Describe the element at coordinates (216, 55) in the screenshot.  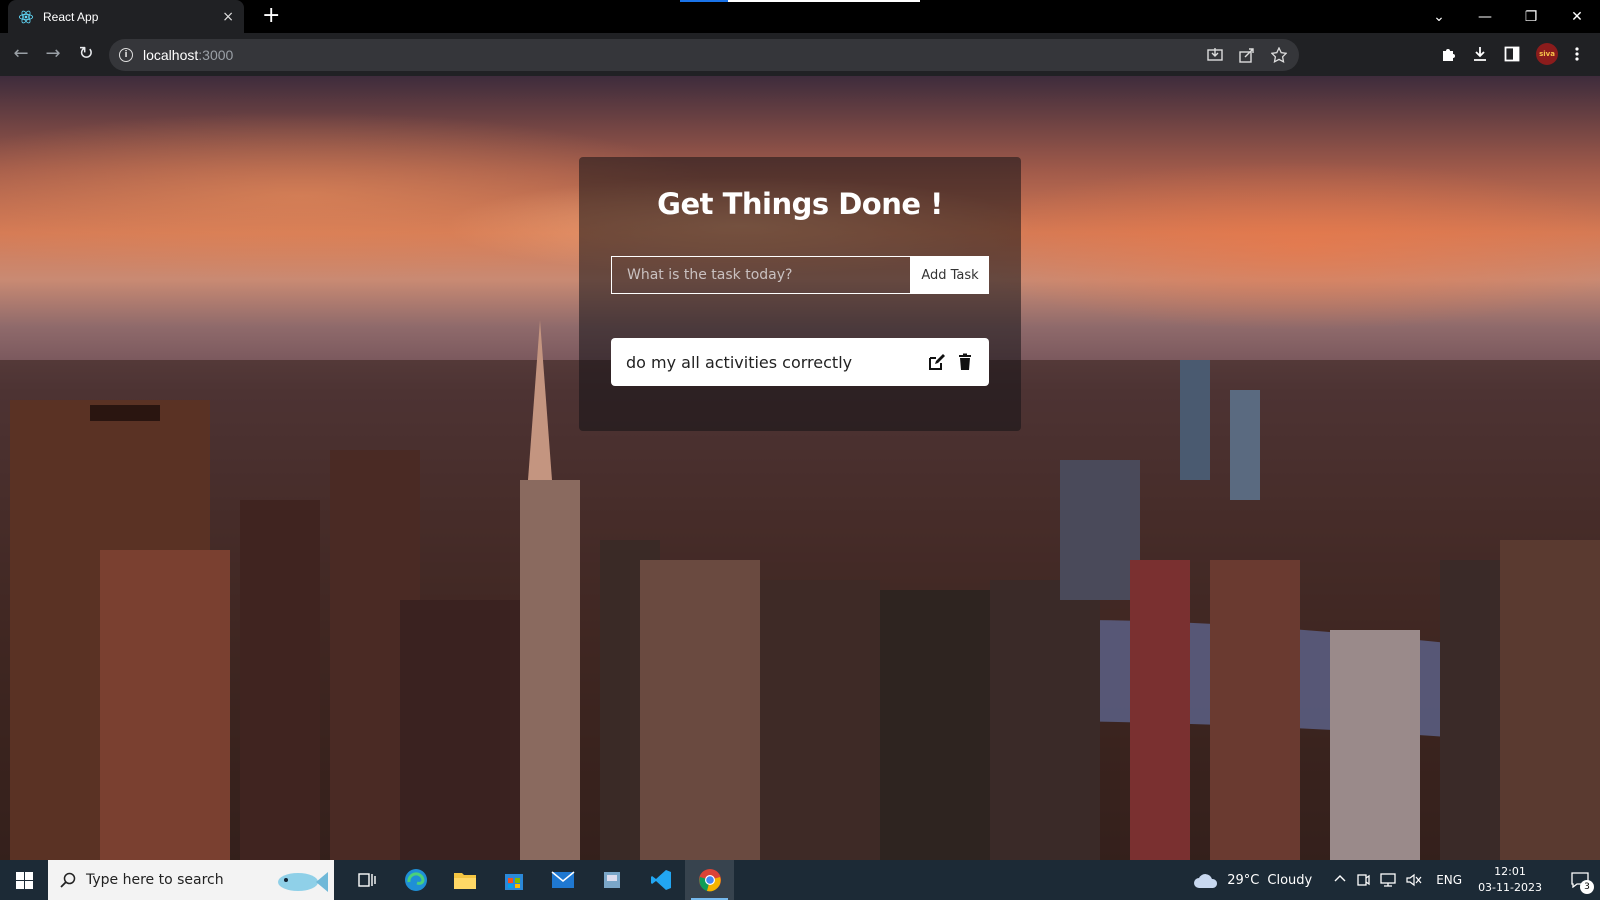
I see `url-port: :3000` at that location.